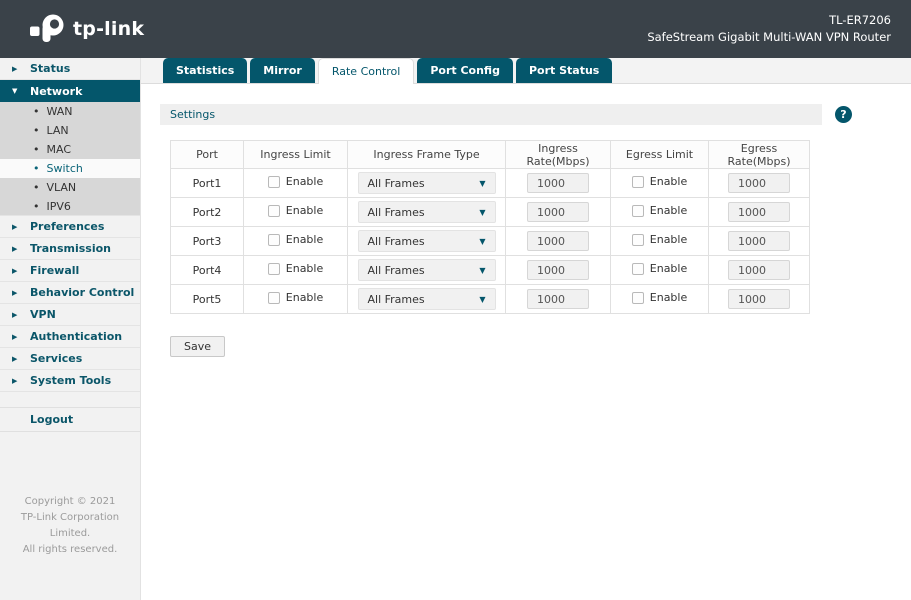 The image size is (911, 600). What do you see at coordinates (70, 419) in the screenshot?
I see `logout-button: Logout` at bounding box center [70, 419].